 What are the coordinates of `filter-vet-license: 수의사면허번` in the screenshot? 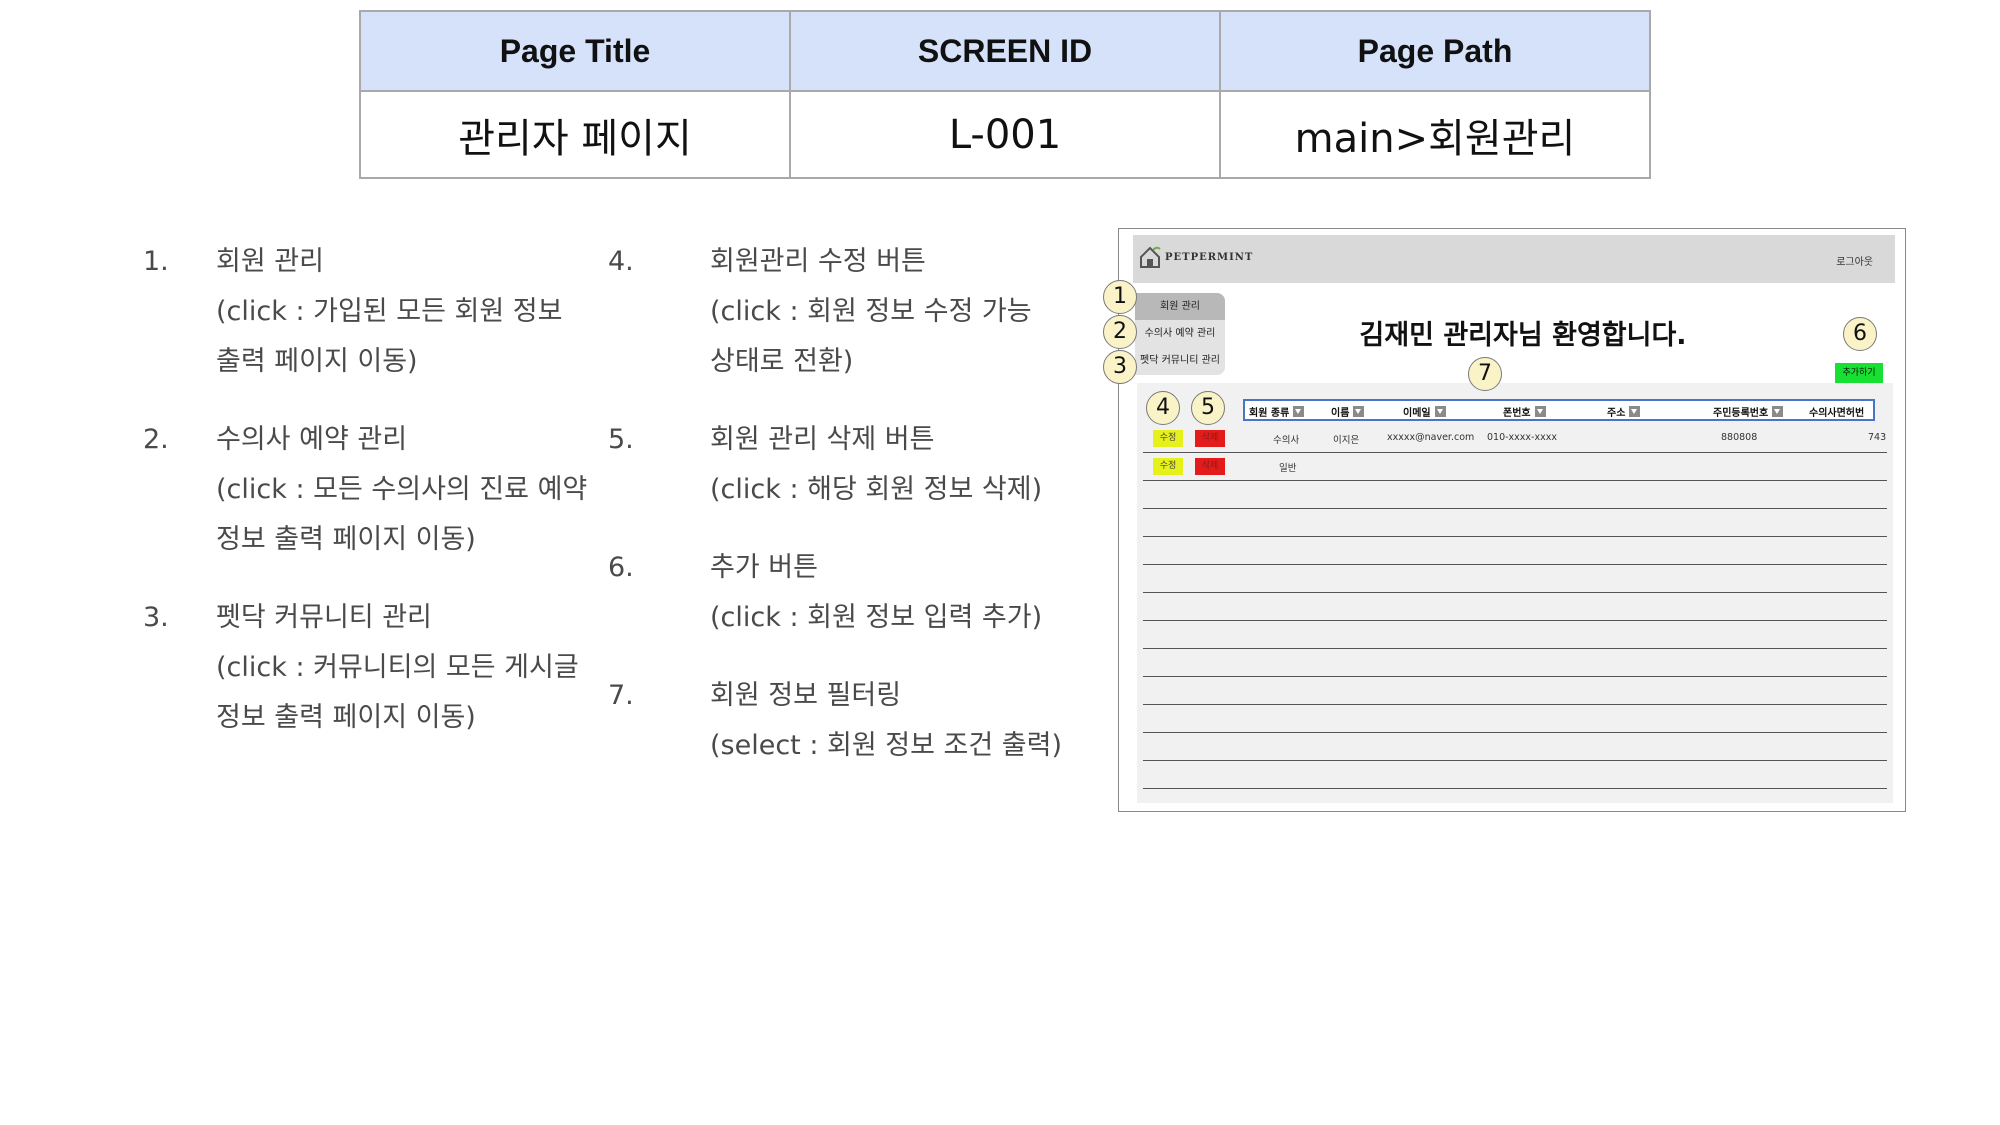 It's located at (1836, 411).